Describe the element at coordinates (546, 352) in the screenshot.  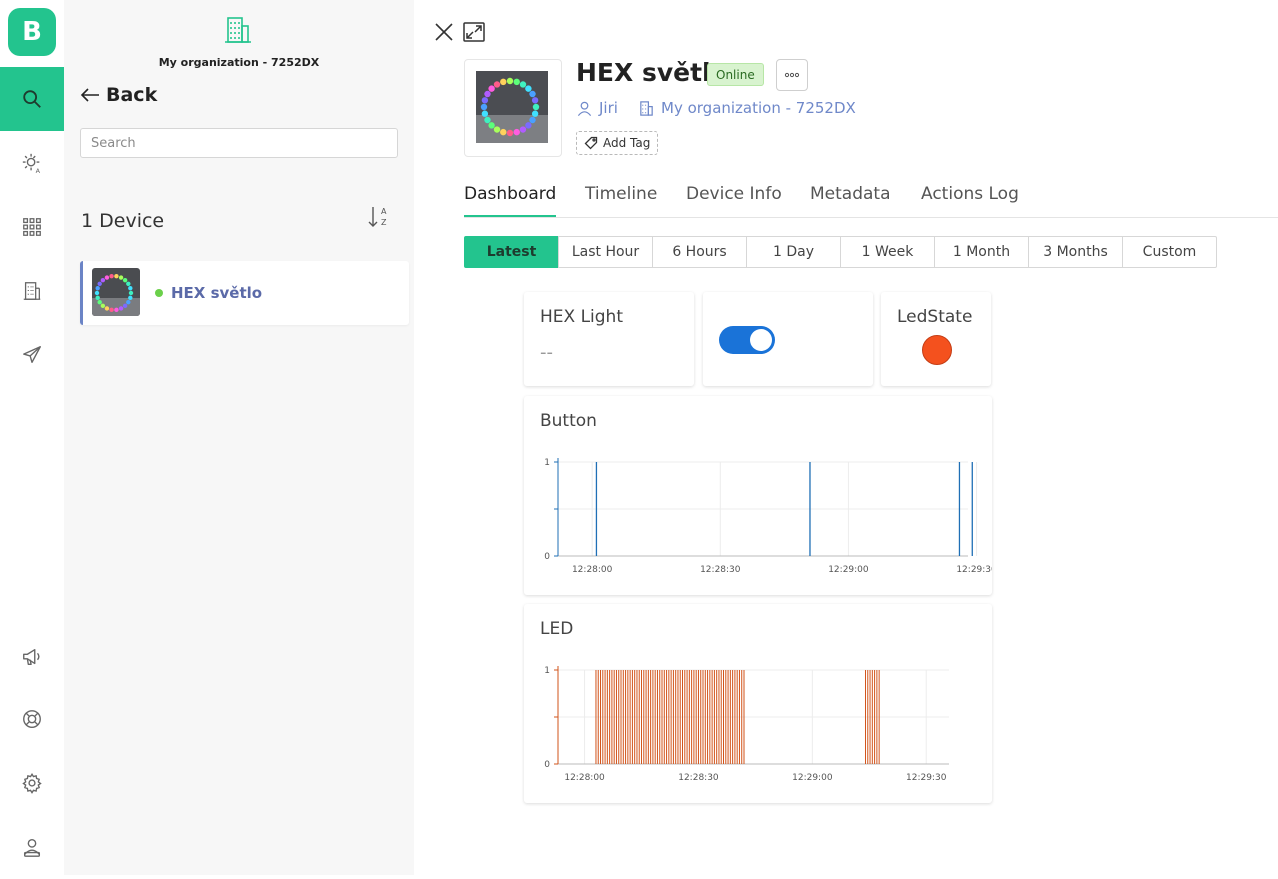
I see `hex-light-value: --` at that location.